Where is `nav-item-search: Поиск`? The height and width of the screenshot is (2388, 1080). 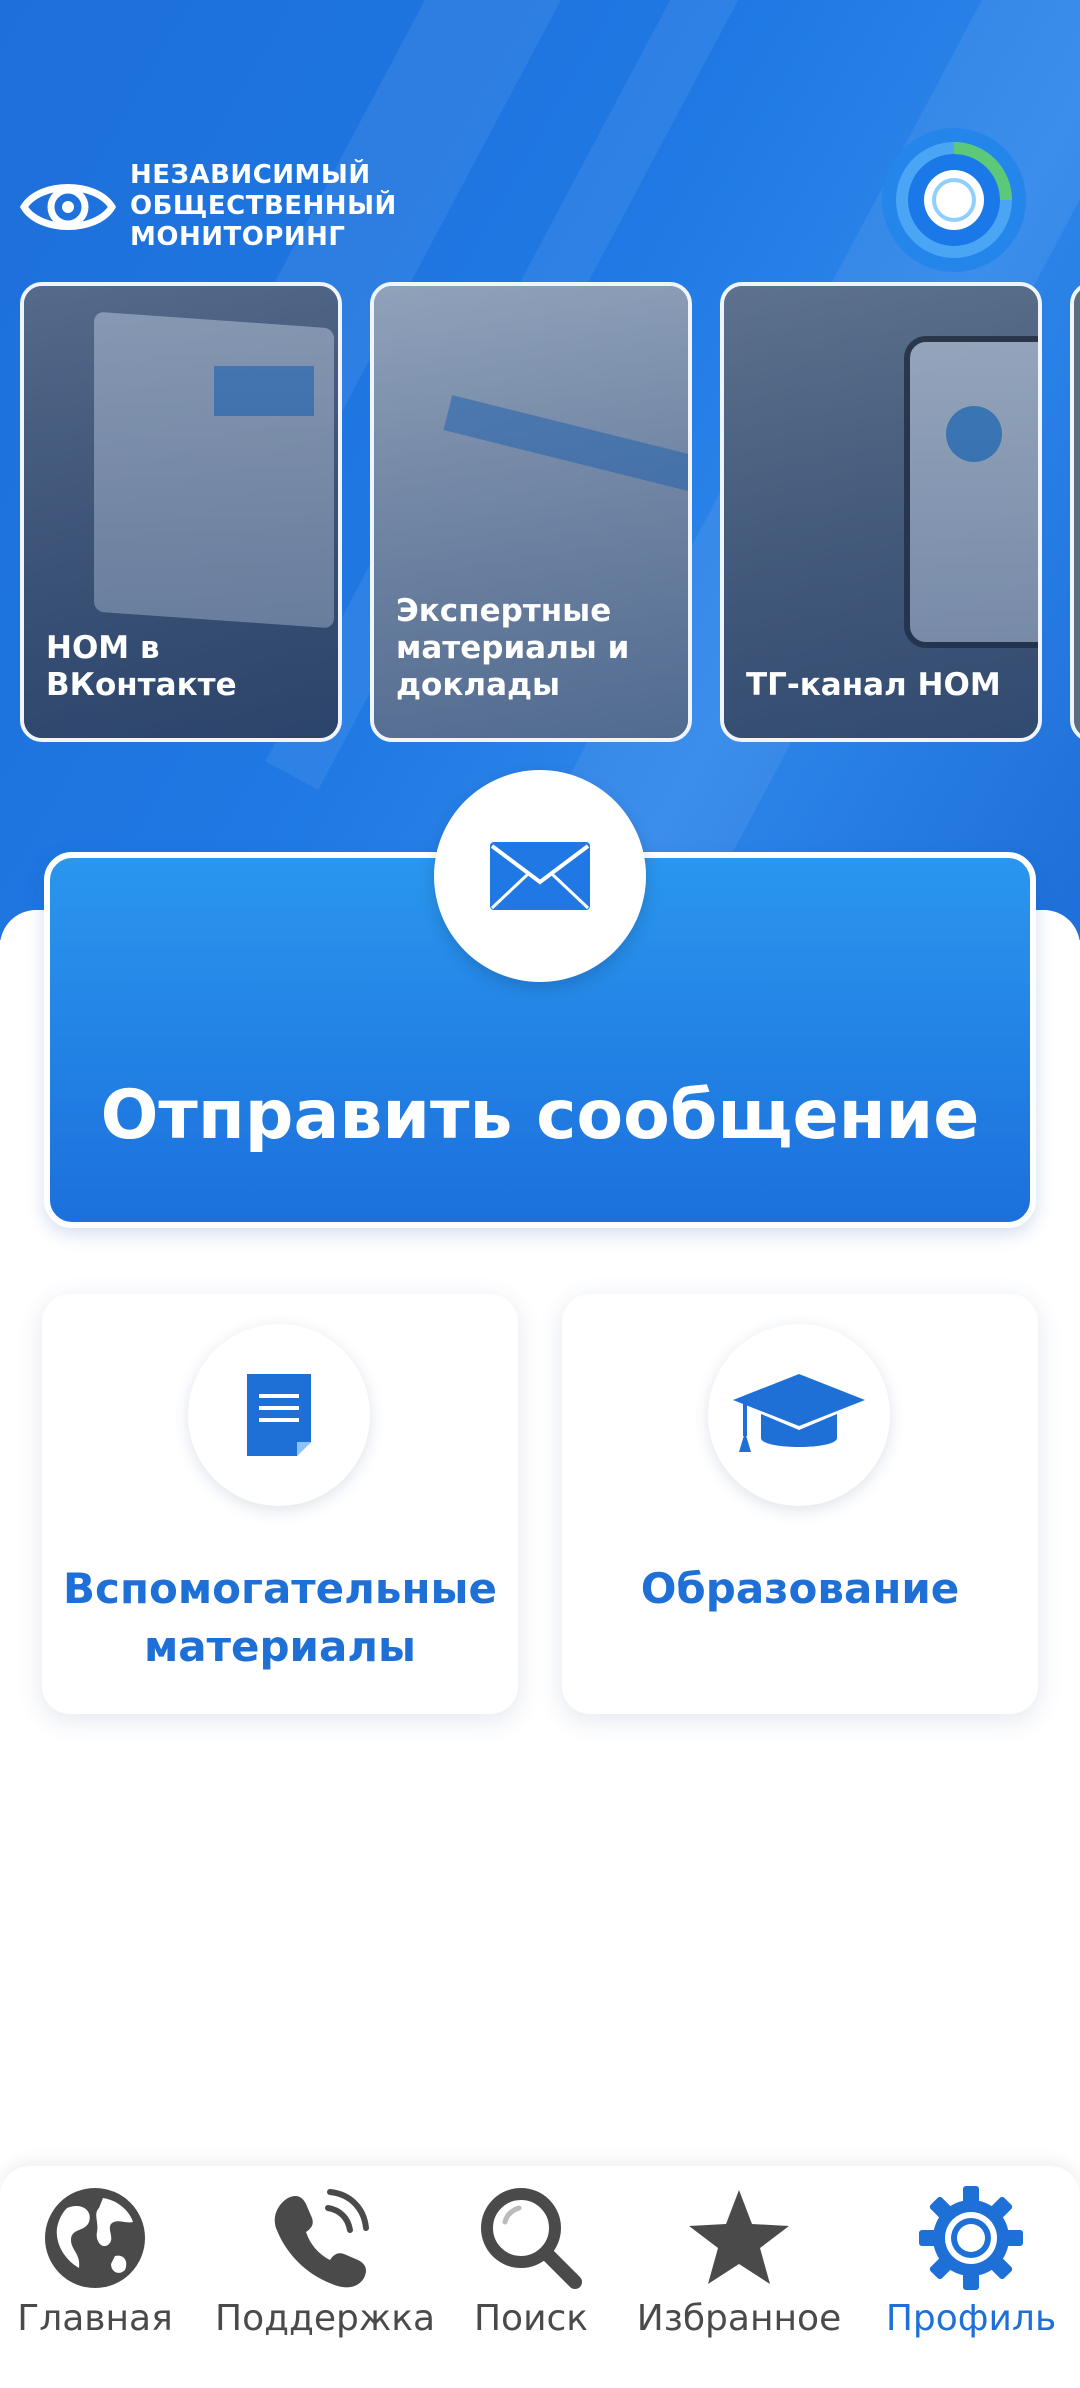
nav-item-search: Поиск is located at coordinates (531, 2279).